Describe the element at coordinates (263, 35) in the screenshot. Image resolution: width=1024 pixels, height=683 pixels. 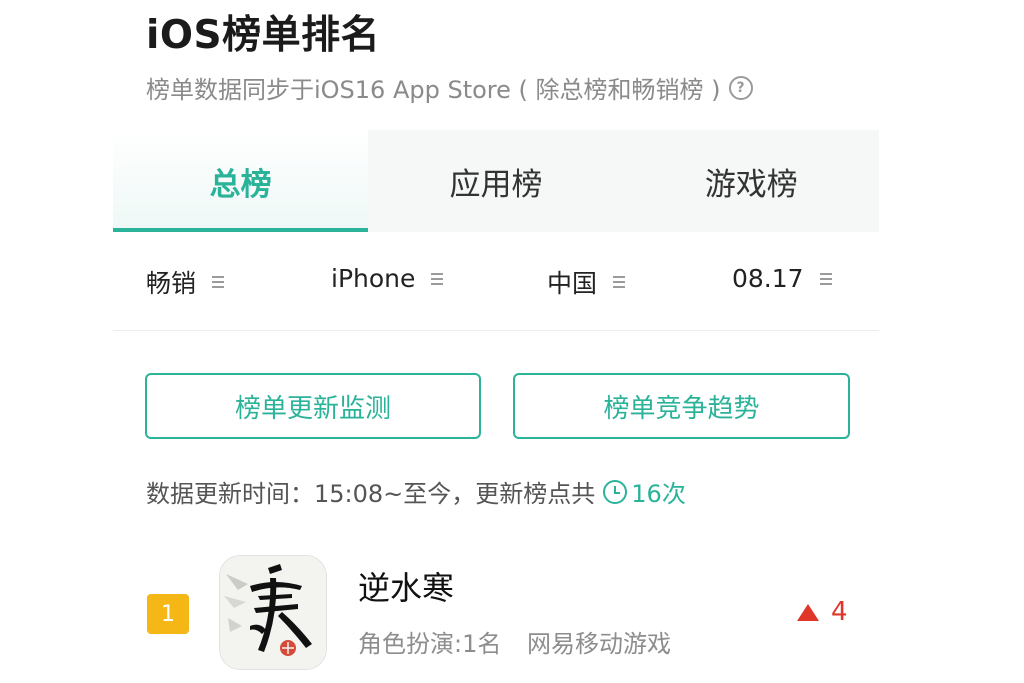
I see `page-title: iOS榜单排名` at that location.